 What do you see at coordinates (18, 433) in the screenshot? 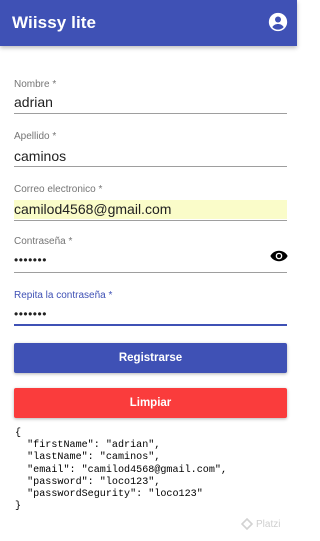
I see `json-open-brace: {` at bounding box center [18, 433].